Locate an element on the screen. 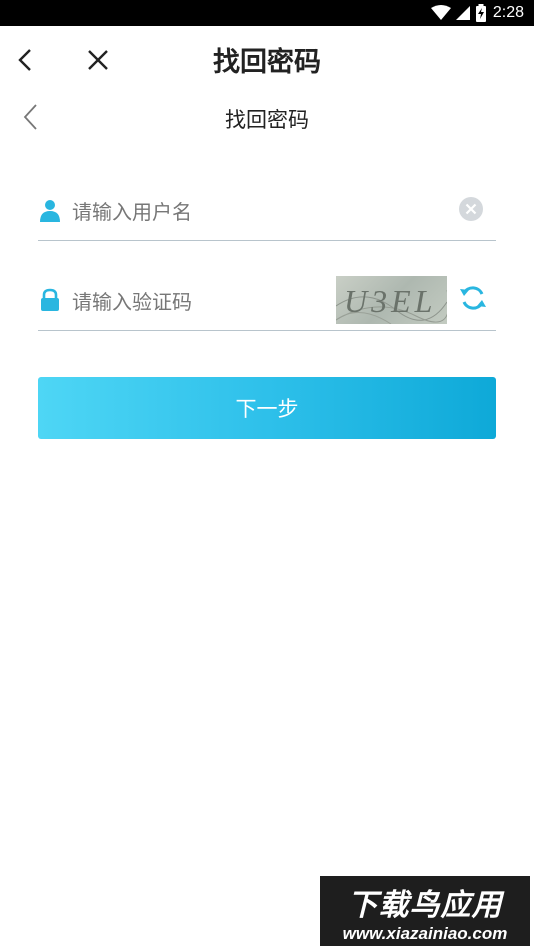 The width and height of the screenshot is (534, 950). signal-icon is located at coordinates (462, 13).